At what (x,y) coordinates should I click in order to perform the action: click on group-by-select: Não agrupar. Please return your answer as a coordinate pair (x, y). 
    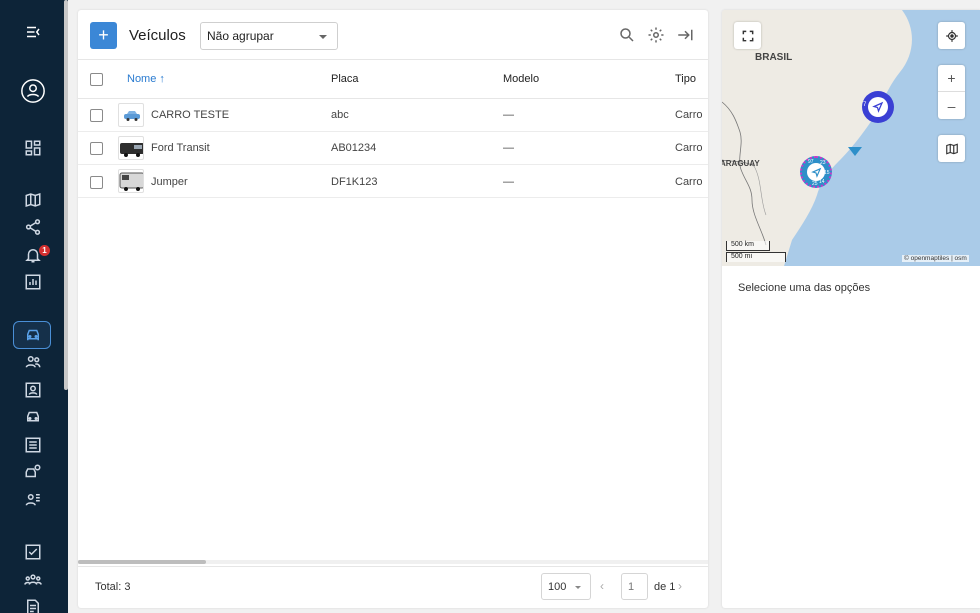
    Looking at the image, I should click on (269, 36).